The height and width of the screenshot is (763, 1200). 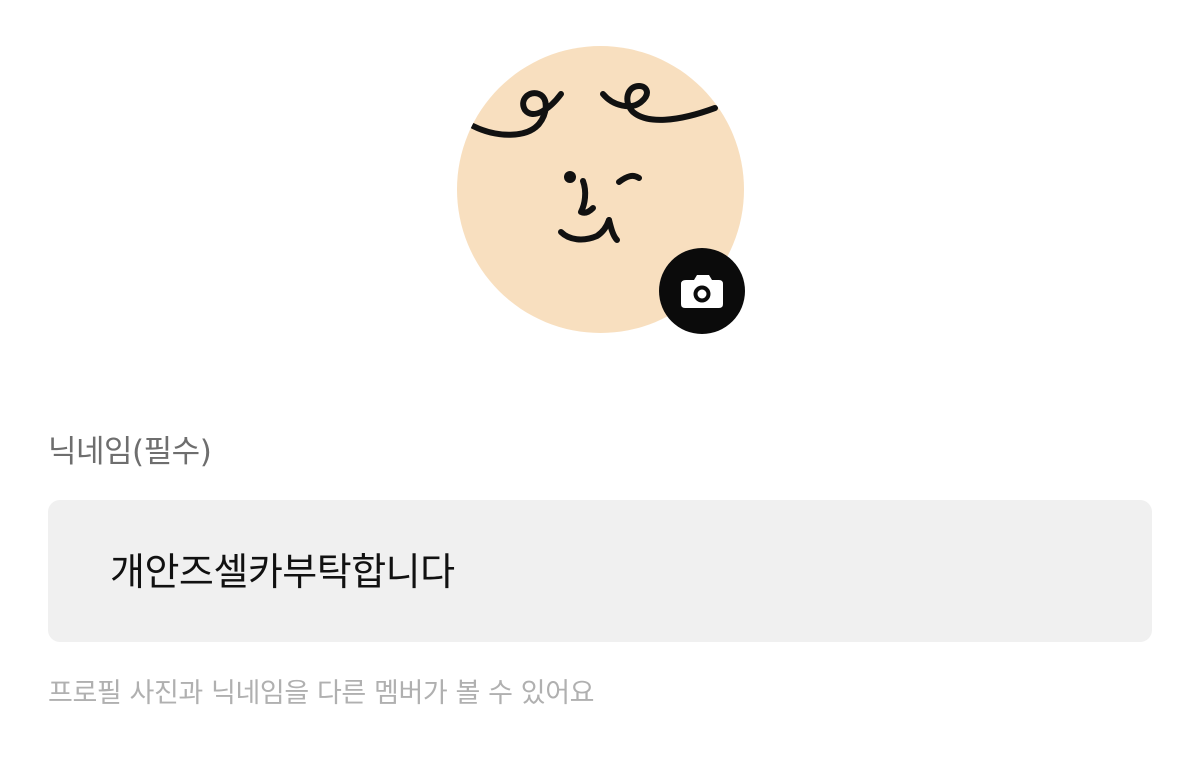 I want to click on nickname-helper-text: 프로필 사진과 닉네임을 다른 멤버가 볼 수 있어요, so click(x=321, y=693).